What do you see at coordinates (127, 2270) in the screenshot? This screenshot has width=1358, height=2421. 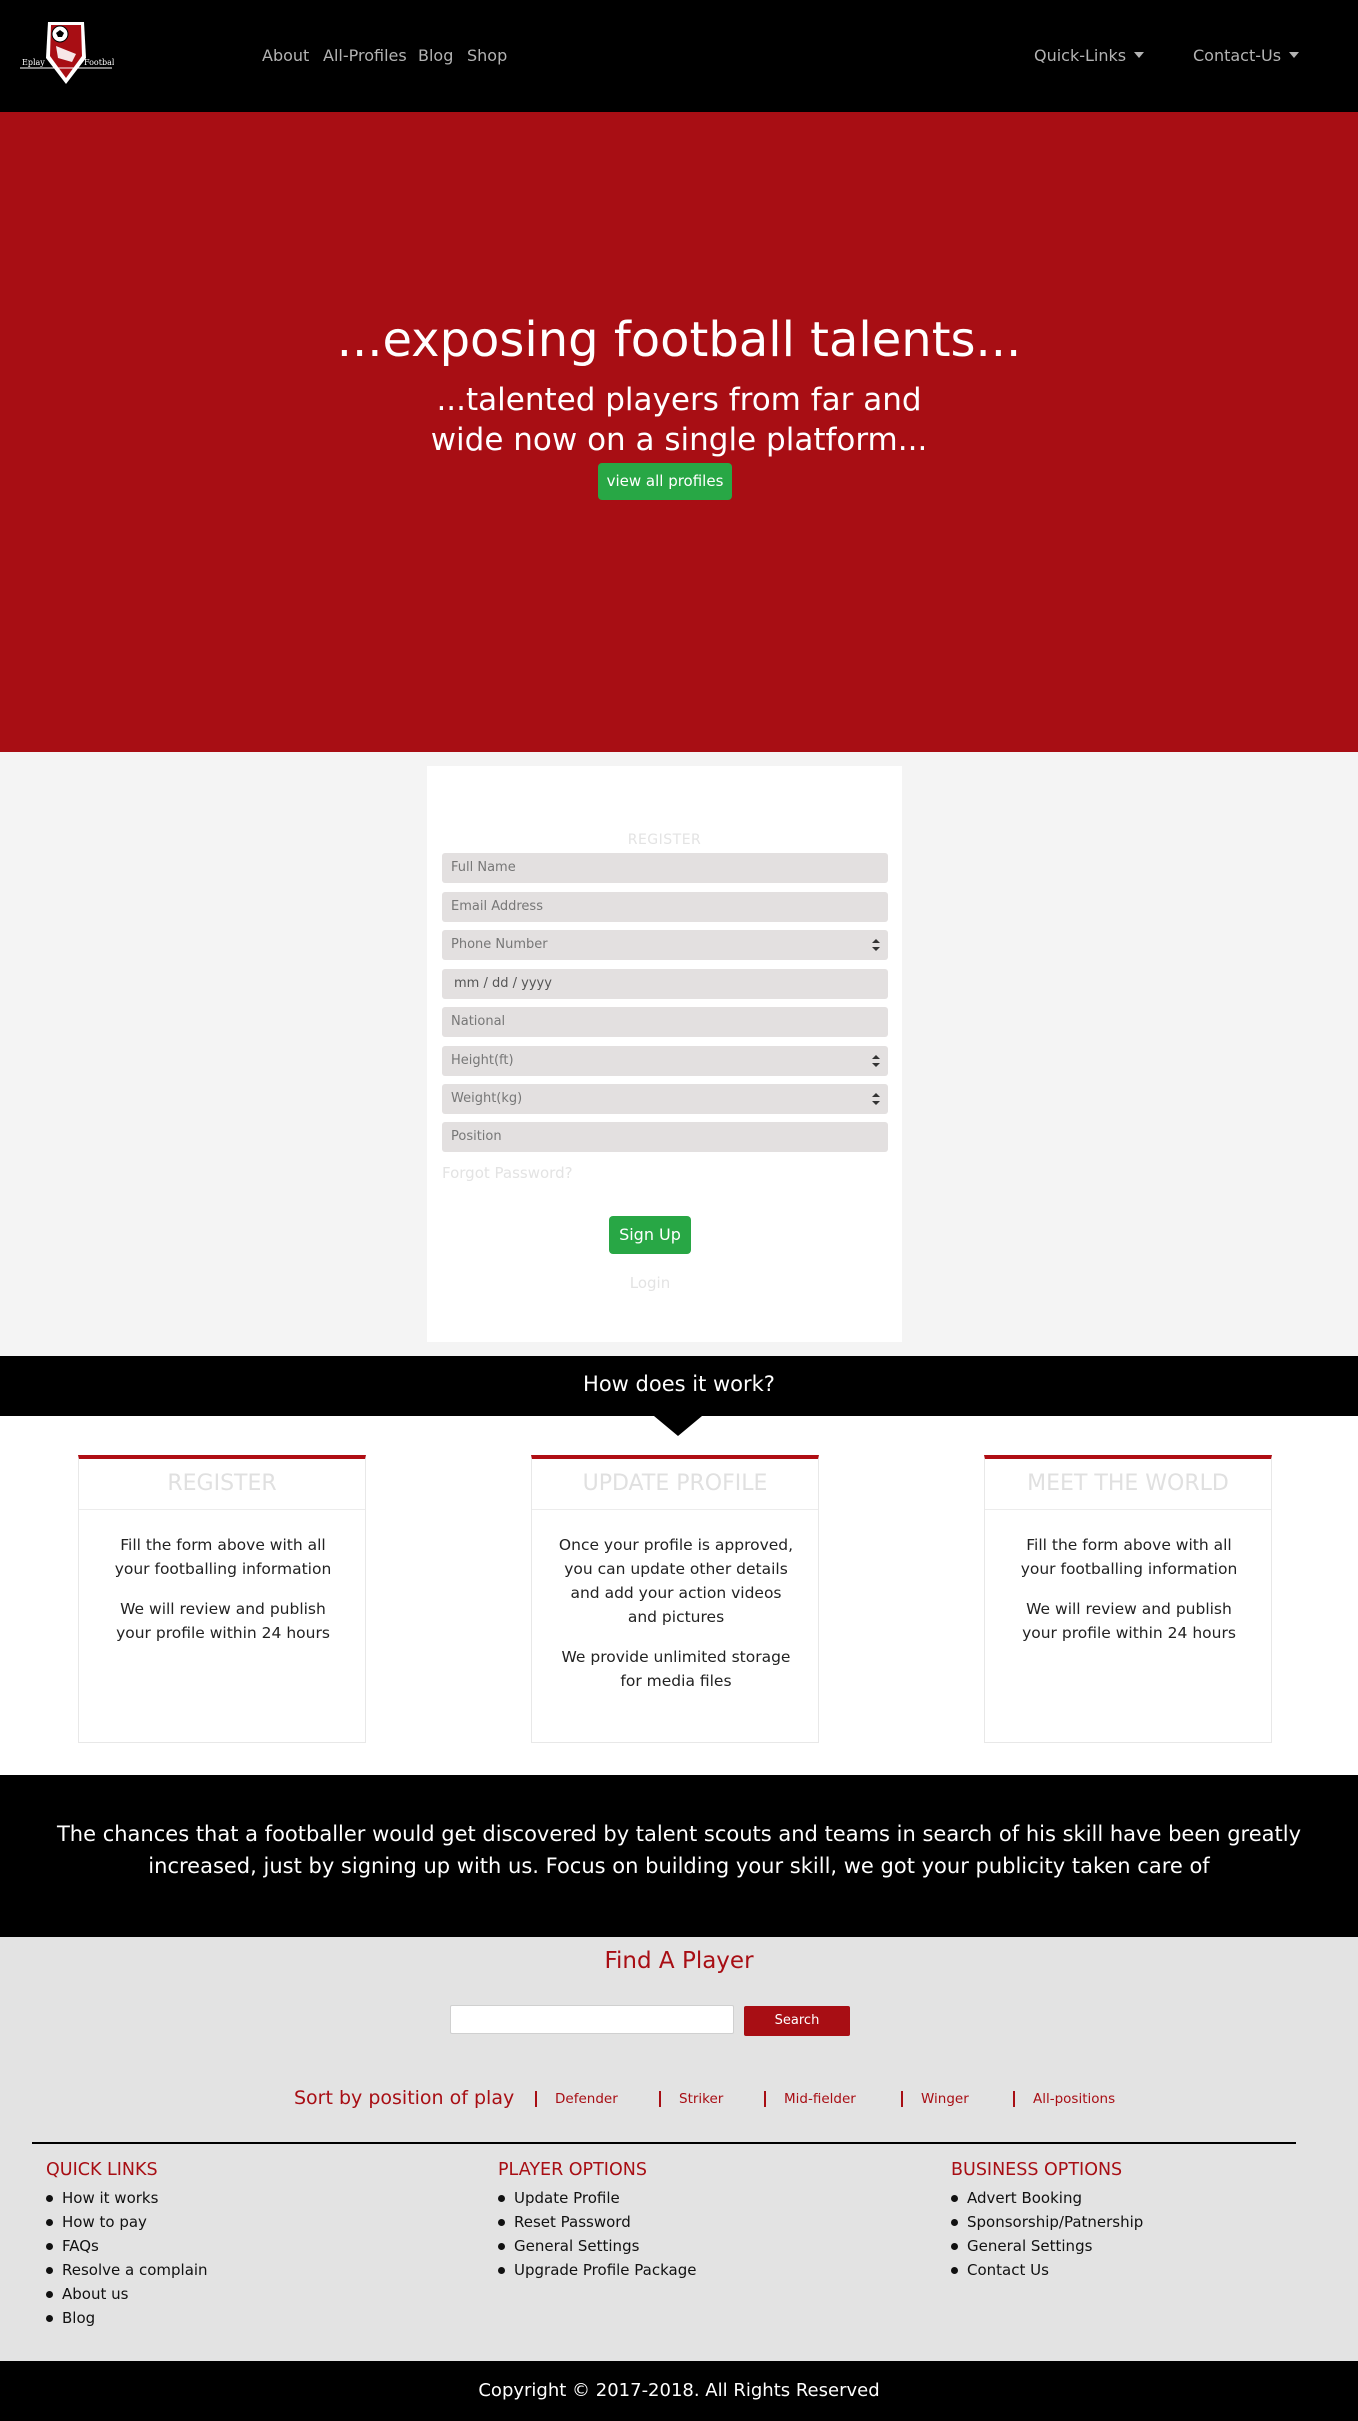 I see `footer-link: Resolve a complain` at bounding box center [127, 2270].